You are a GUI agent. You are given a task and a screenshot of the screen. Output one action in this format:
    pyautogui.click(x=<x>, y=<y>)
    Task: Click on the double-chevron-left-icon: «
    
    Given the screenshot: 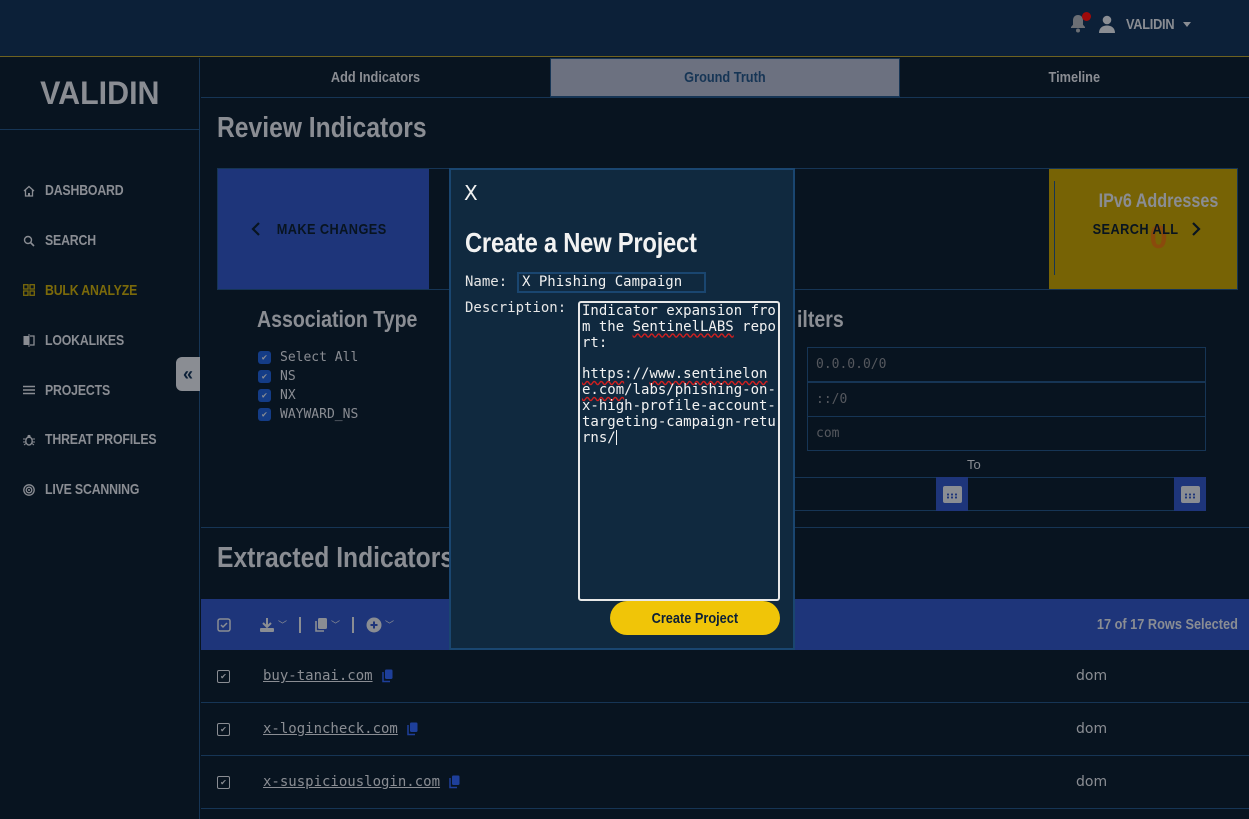 What is the action you would take?
    pyautogui.click(x=187, y=373)
    